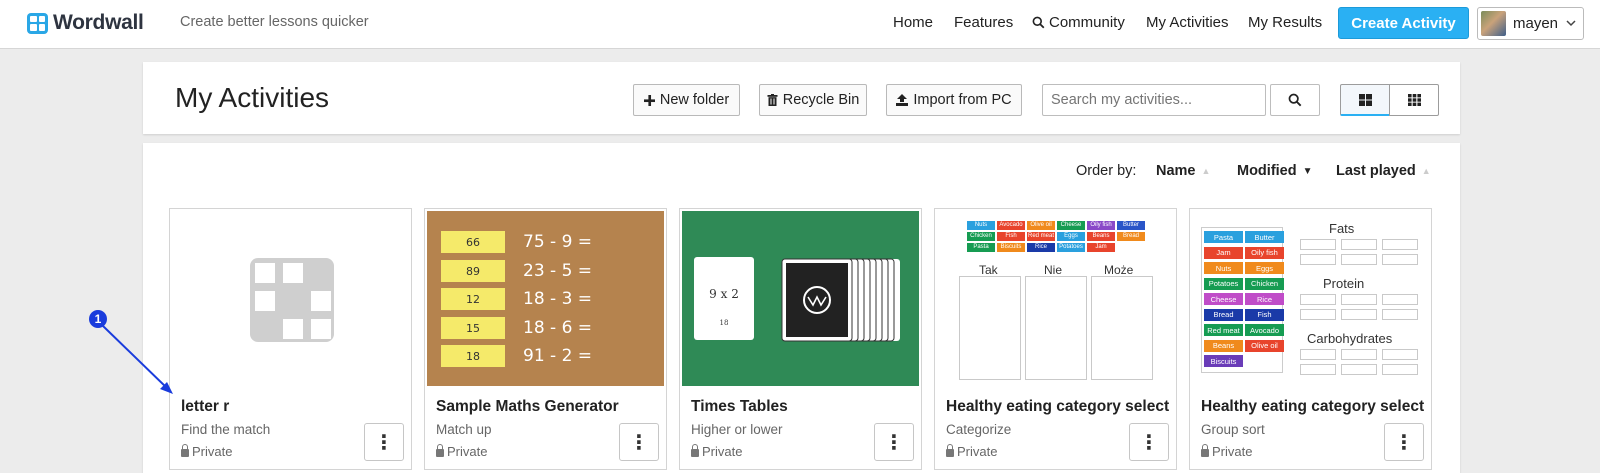 This screenshot has width=1600, height=473. I want to click on tagline: Create better lessons quicker, so click(274, 22).